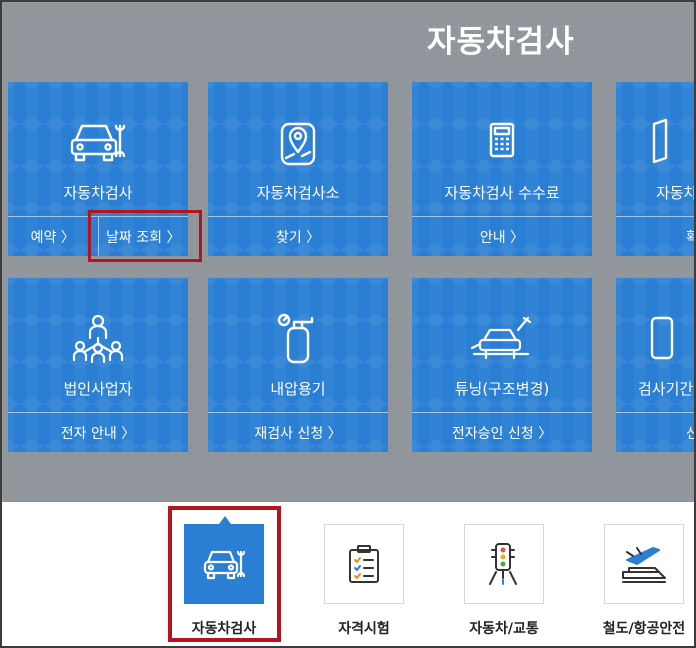 The image size is (696, 648). Describe the element at coordinates (655, 432) in the screenshot. I see `apply-link: 신` at that location.